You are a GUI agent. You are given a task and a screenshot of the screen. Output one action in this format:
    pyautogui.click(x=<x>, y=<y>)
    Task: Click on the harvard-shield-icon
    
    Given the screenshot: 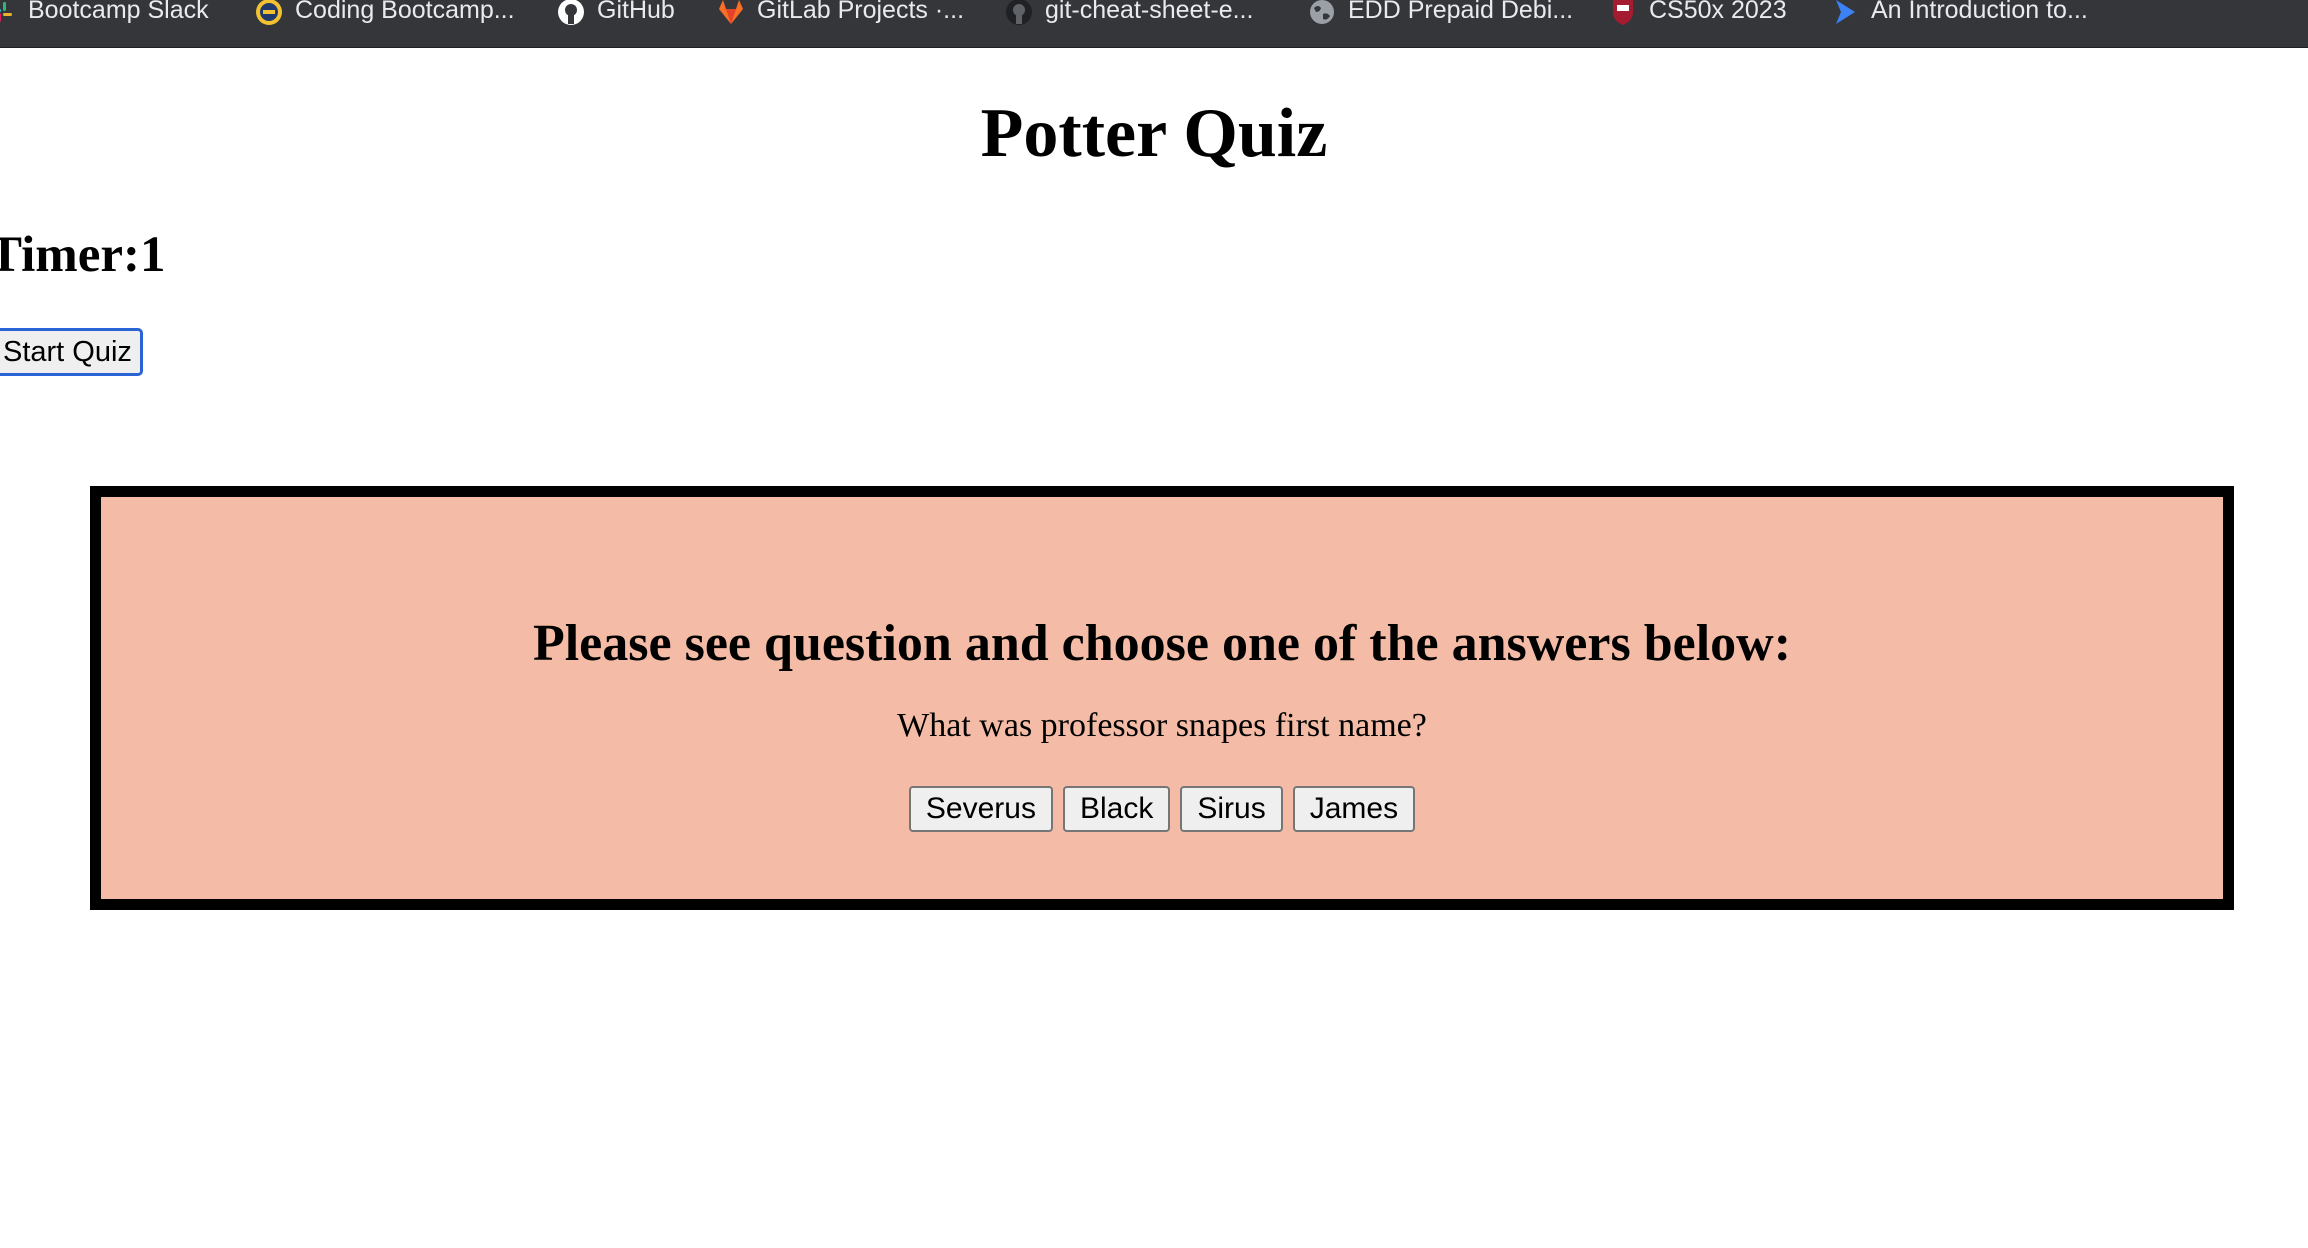 What is the action you would take?
    pyautogui.click(x=1623, y=13)
    